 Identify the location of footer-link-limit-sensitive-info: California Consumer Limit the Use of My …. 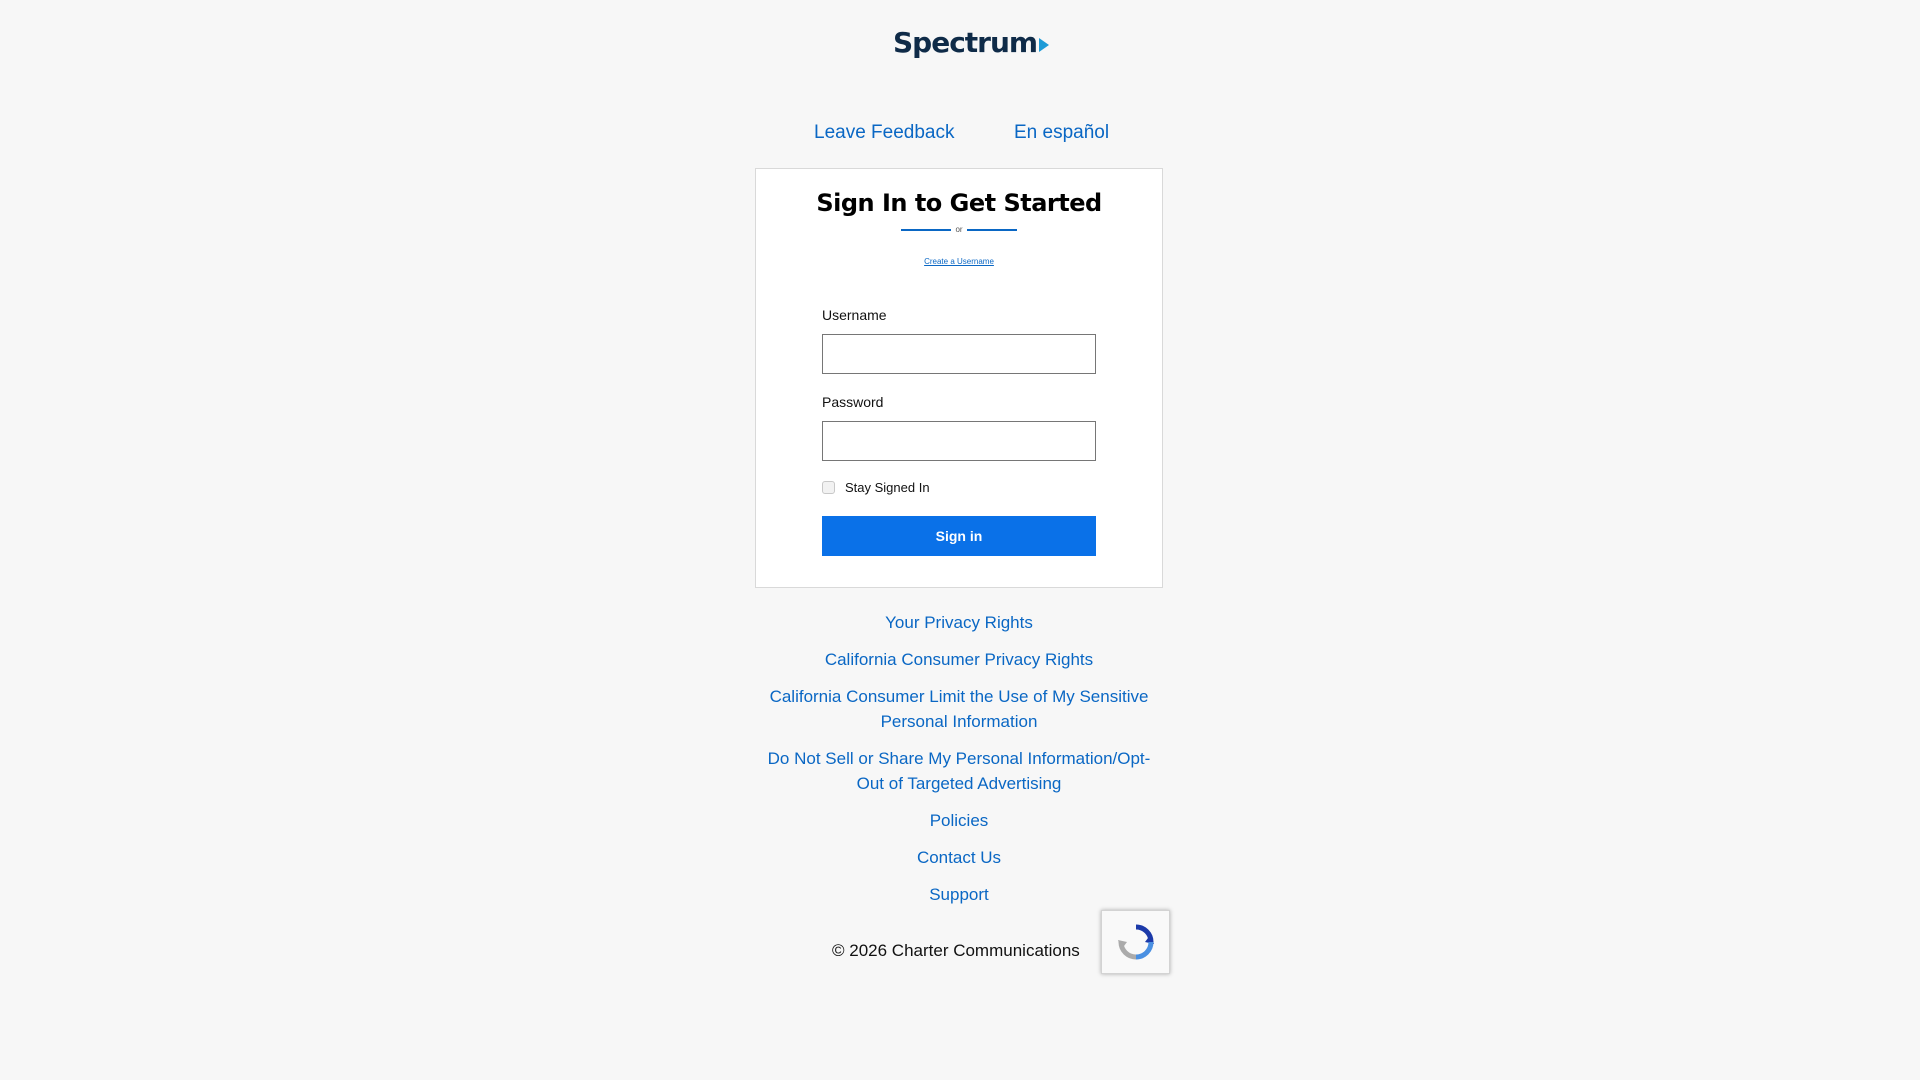
(959, 709).